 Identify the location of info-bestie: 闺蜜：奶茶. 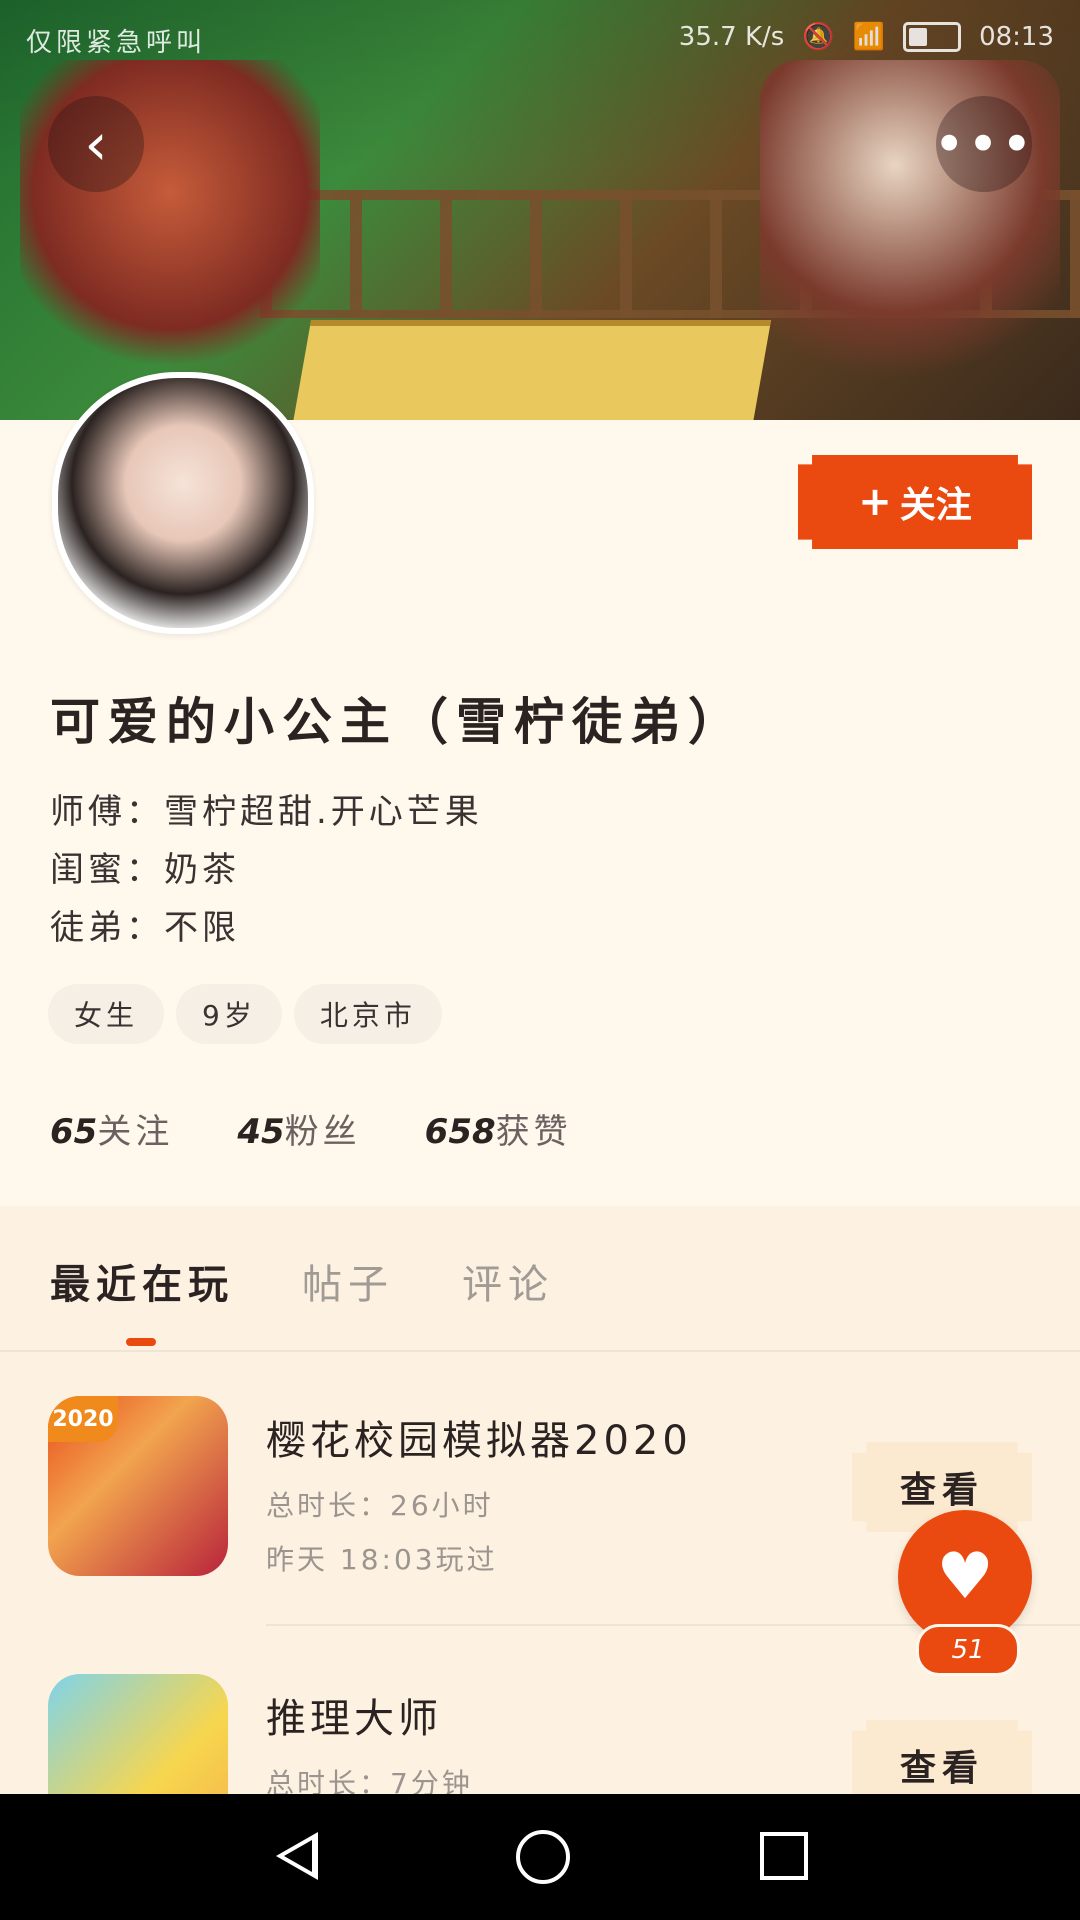
(145, 870).